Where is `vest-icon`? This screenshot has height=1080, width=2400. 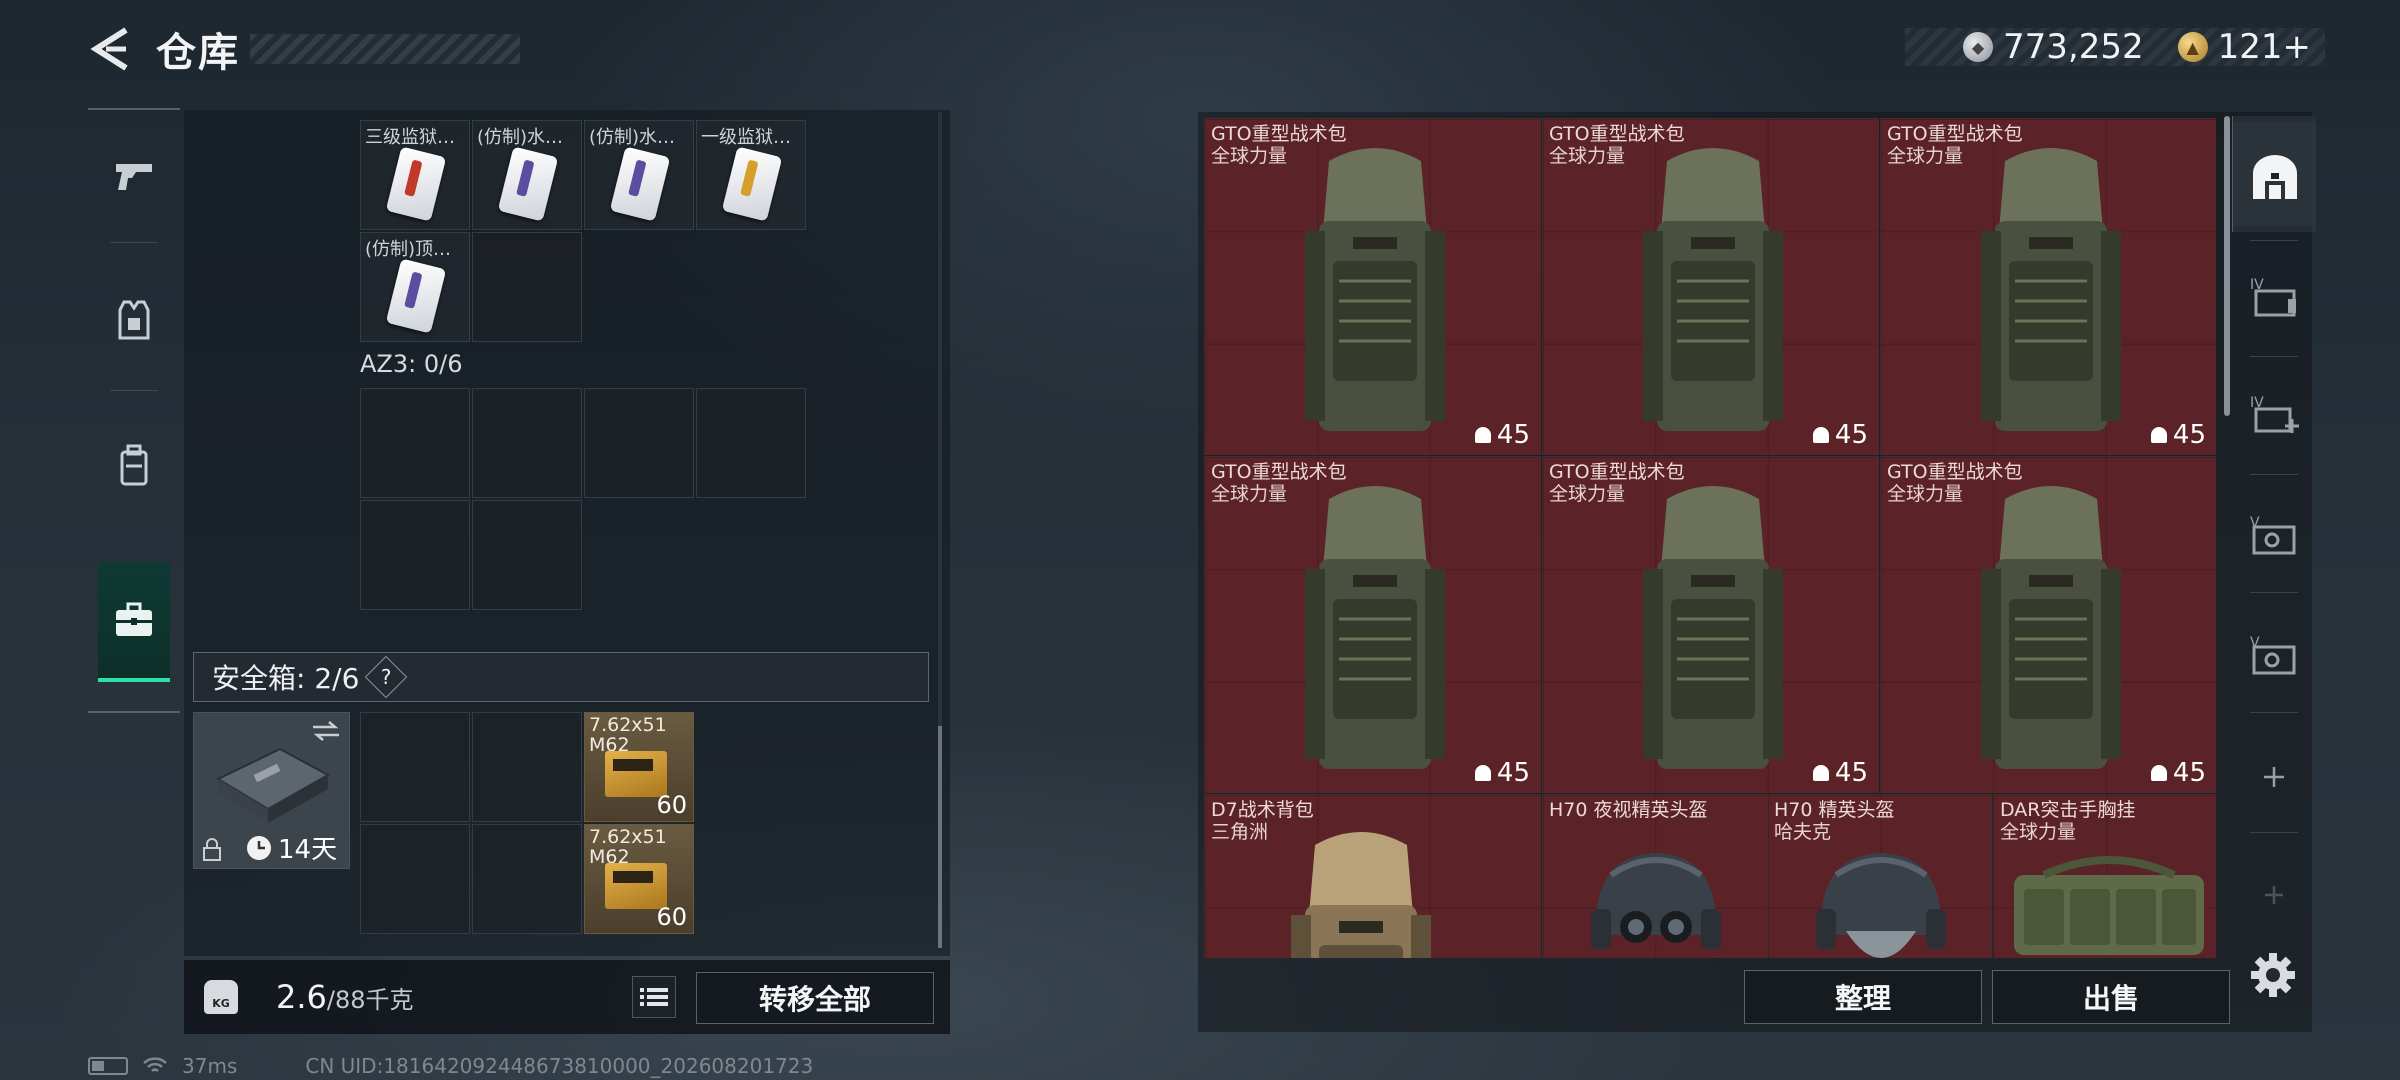
vest-icon is located at coordinates (134, 320).